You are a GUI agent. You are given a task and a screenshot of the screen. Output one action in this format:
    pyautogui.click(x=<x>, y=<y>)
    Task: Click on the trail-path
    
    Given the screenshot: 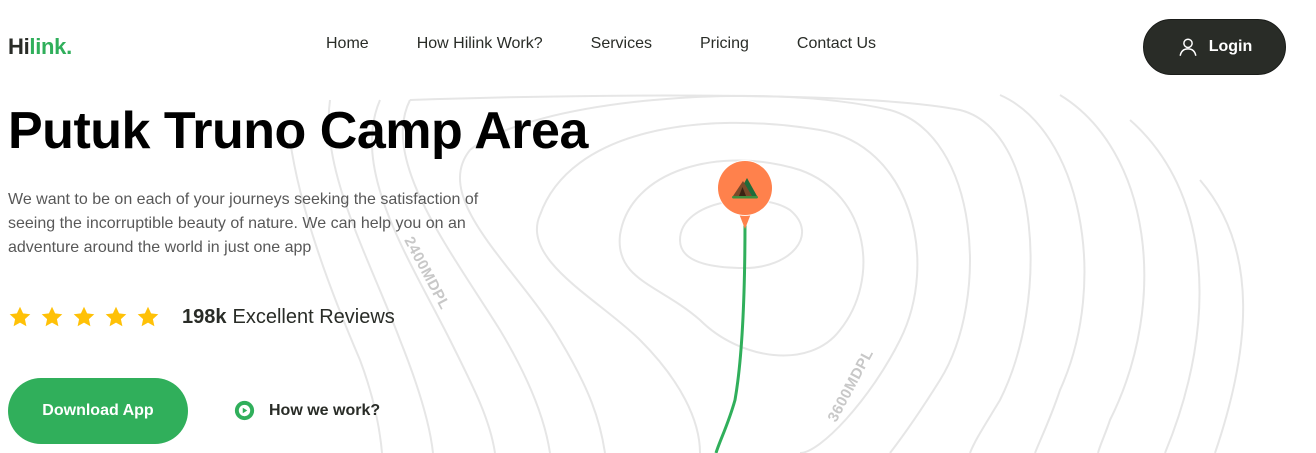 What is the action you would take?
    pyautogui.click(x=730, y=337)
    